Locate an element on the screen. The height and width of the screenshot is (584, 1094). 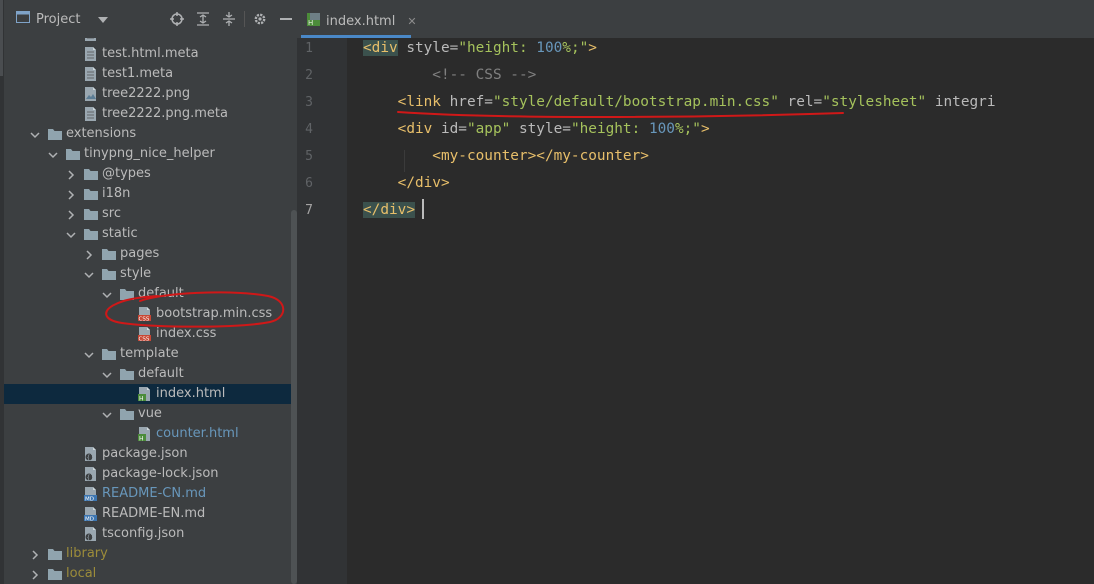
tree-item: @types is located at coordinates (150, 174).